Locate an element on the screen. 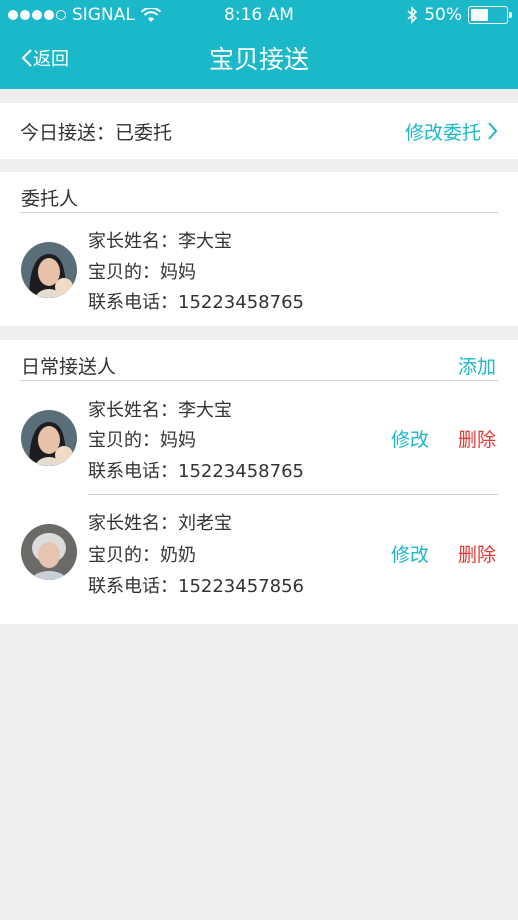 Image resolution: width=518 pixels, height=920 pixels. chevron-right-icon is located at coordinates (493, 131).